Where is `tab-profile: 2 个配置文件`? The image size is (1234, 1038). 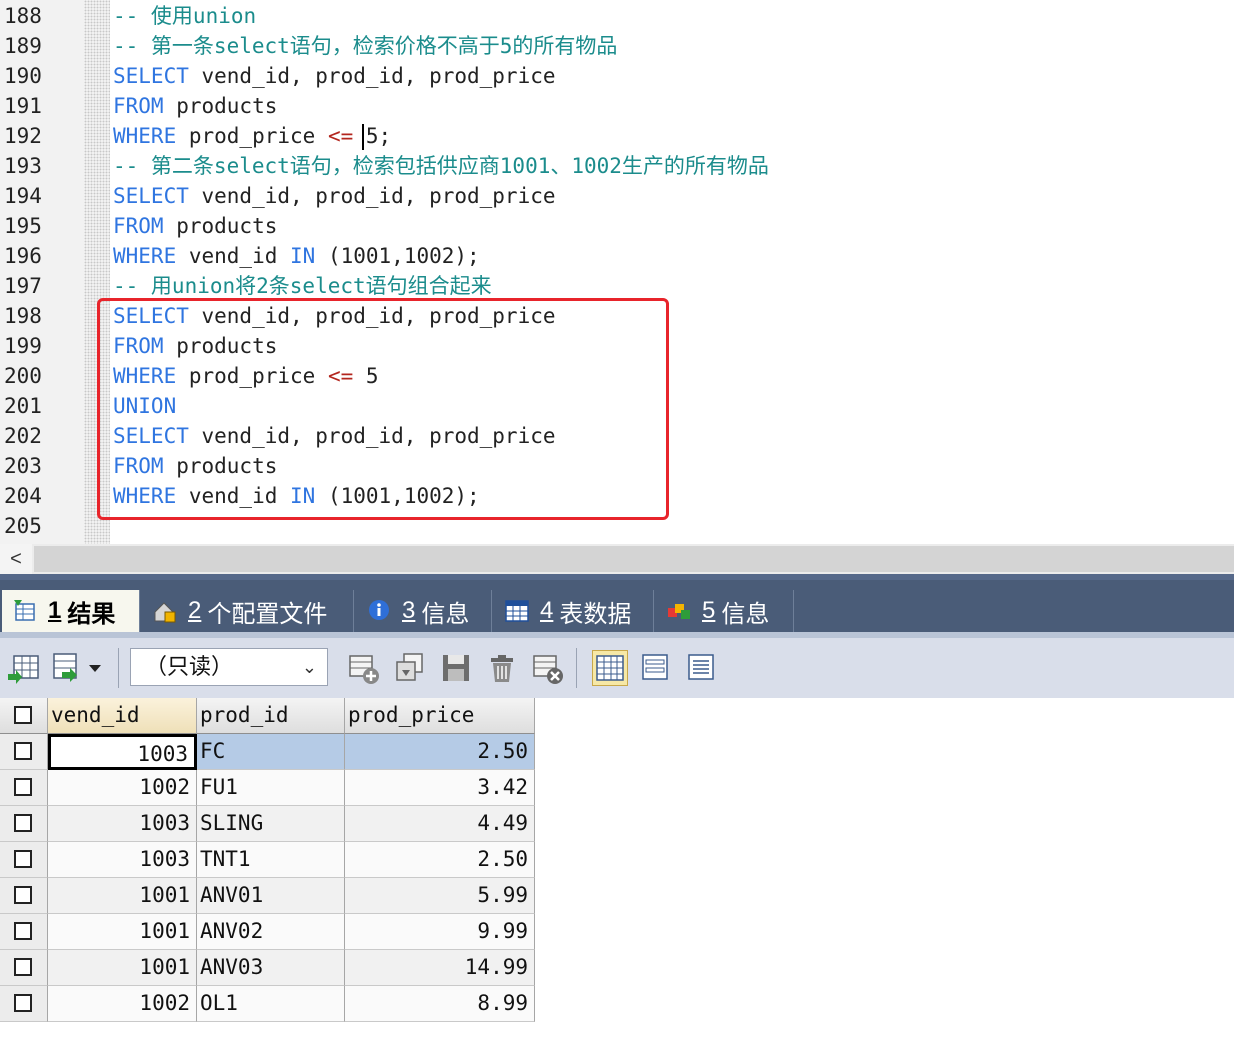 tab-profile: 2 个配置文件 is located at coordinates (248, 611).